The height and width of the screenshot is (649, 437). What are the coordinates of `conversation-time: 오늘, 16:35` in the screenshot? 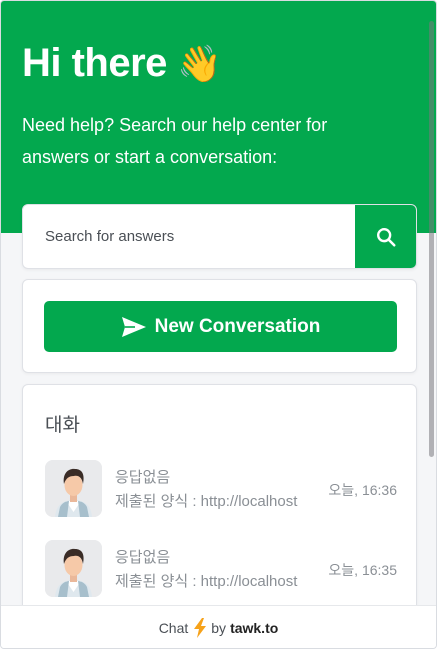 It's located at (362, 570).